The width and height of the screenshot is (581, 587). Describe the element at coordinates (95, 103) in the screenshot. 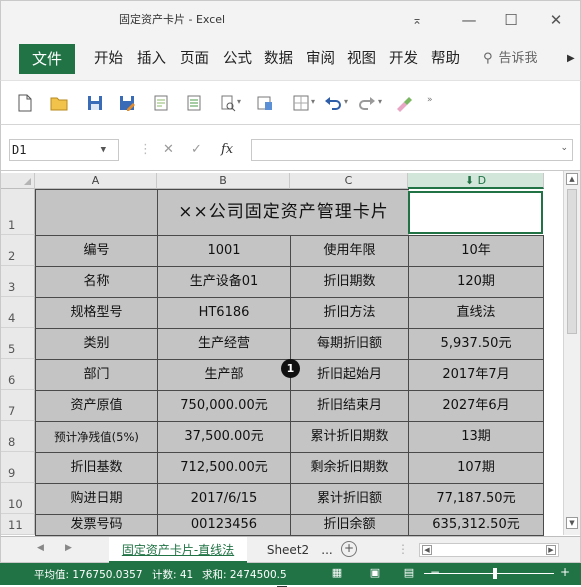

I see `save-icon` at that location.